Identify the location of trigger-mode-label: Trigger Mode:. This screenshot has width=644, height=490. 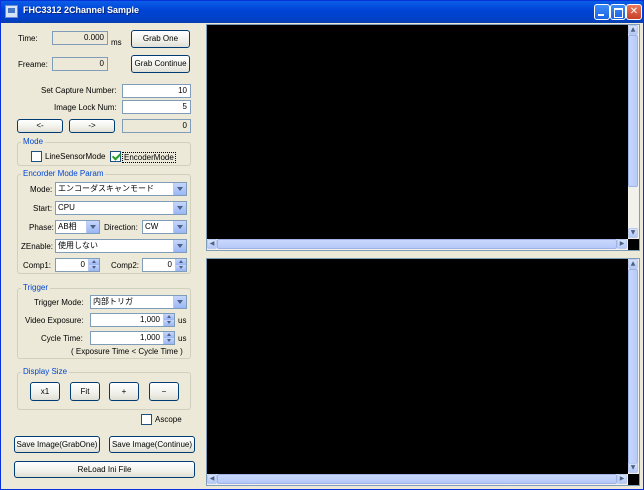
(59, 302).